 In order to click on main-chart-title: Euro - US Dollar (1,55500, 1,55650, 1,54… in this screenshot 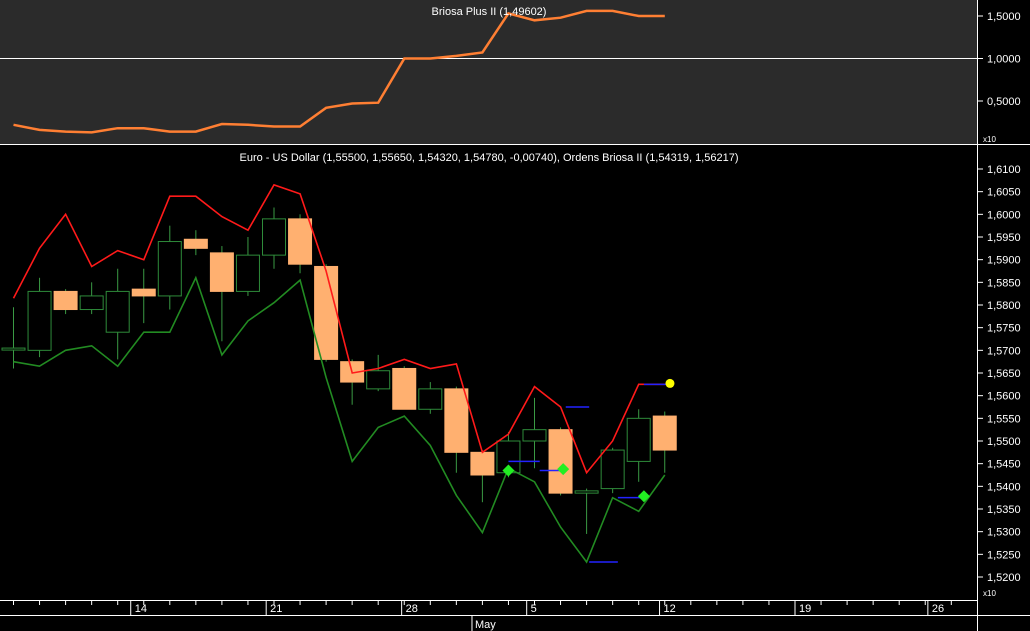, I will do `click(489, 158)`.